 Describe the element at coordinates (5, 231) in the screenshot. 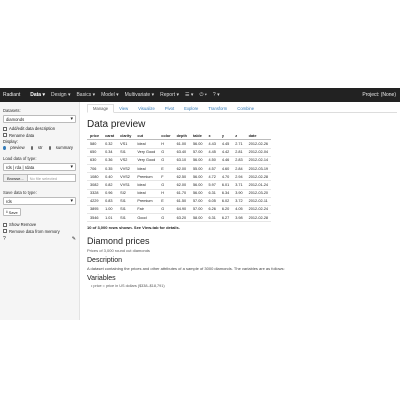

I see `checkbox-icon` at that location.